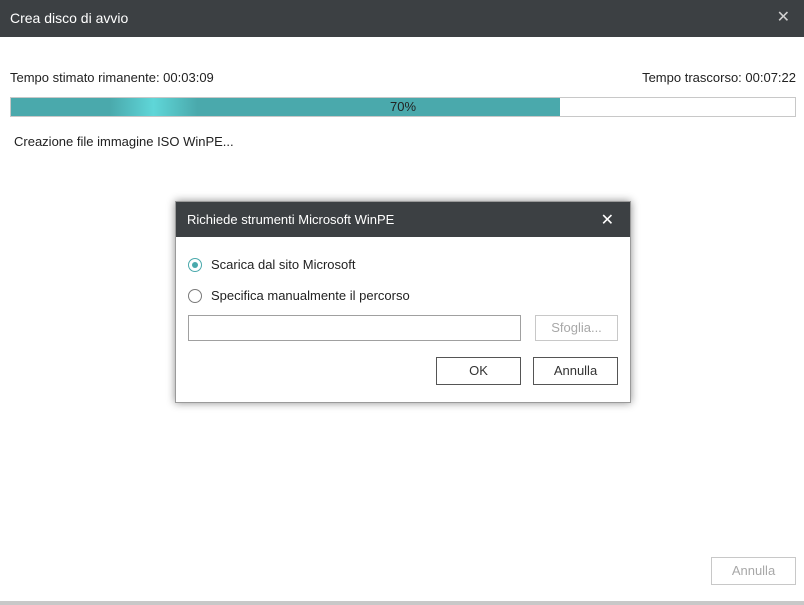 The height and width of the screenshot is (605, 804). What do you see at coordinates (607, 220) in the screenshot?
I see `dialog-close-icon: ✕` at bounding box center [607, 220].